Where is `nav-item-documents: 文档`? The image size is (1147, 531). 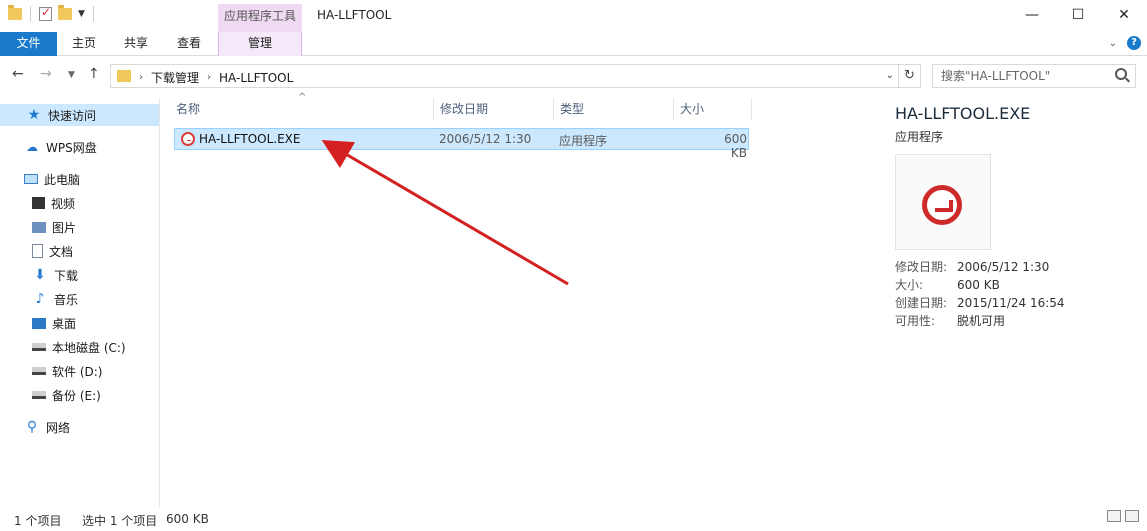 nav-item-documents: 文档 is located at coordinates (52, 251).